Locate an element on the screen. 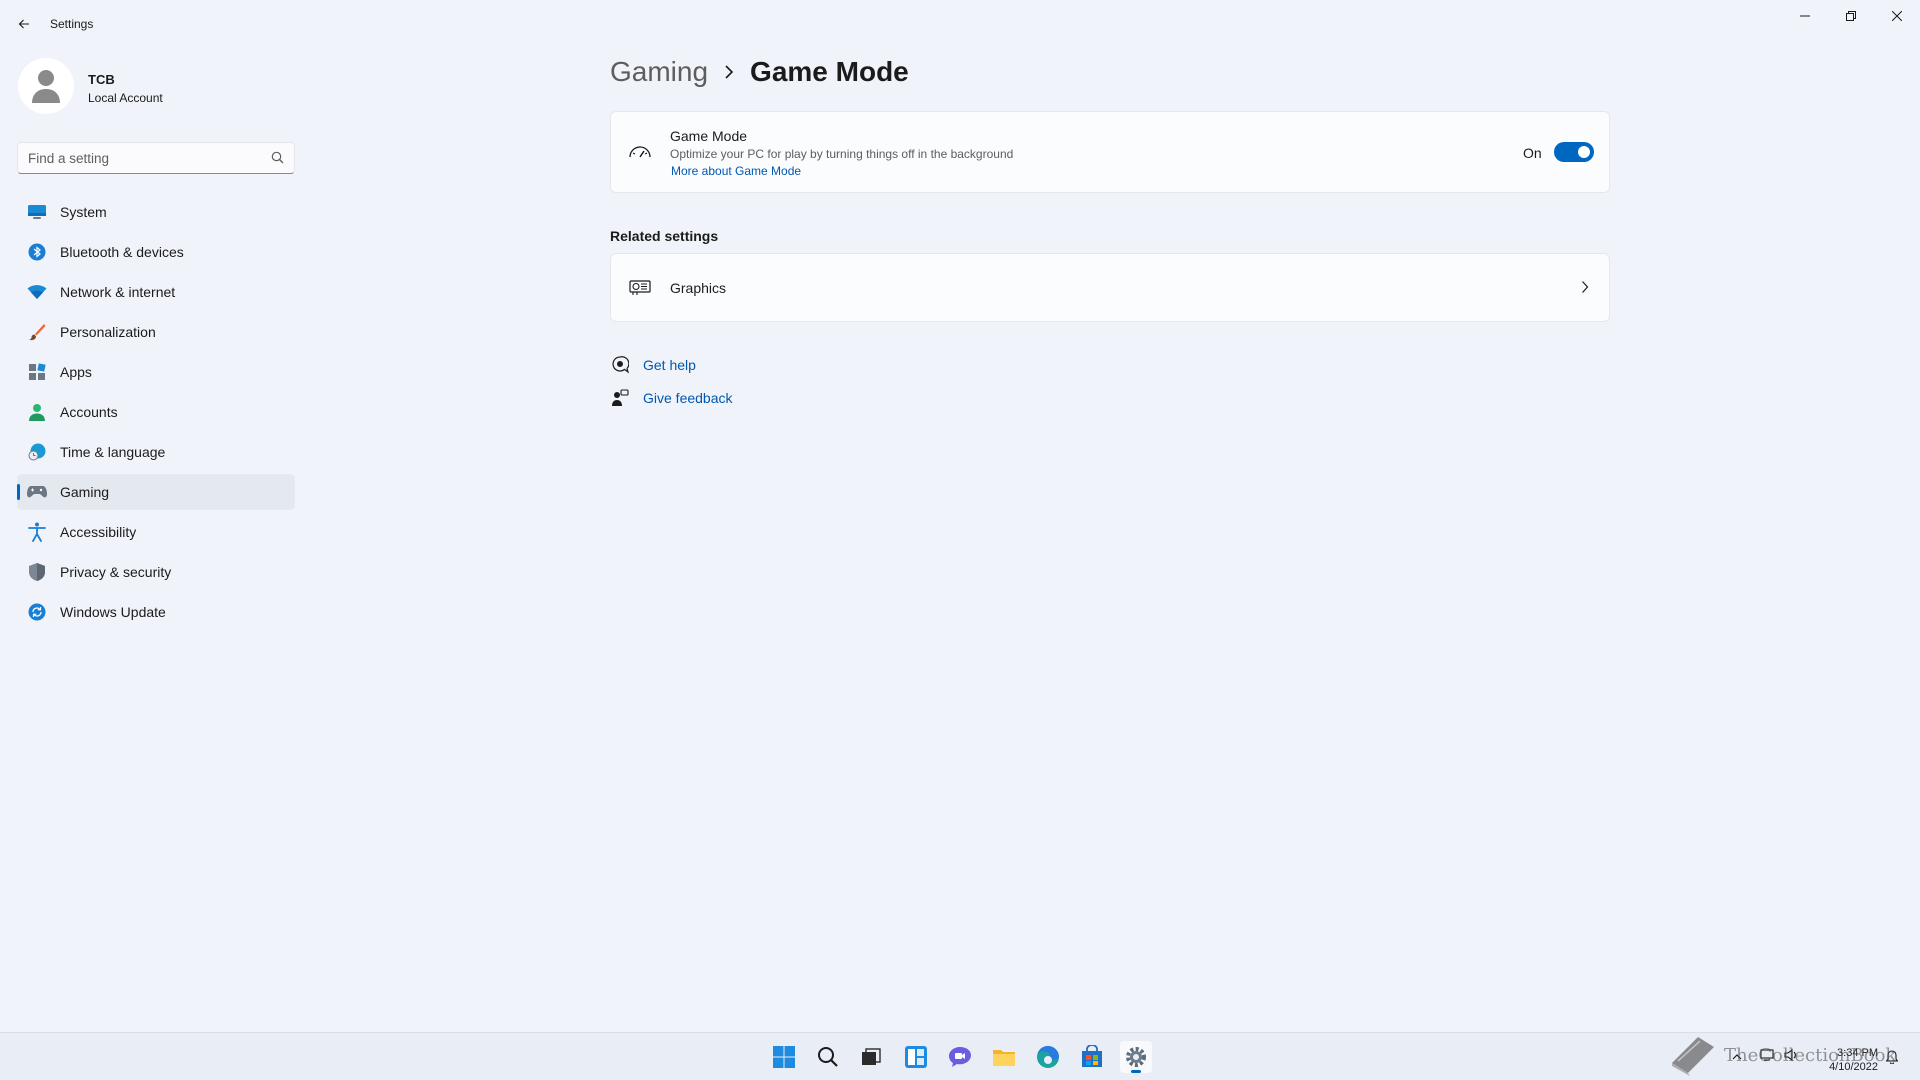  update-icon is located at coordinates (37, 612).